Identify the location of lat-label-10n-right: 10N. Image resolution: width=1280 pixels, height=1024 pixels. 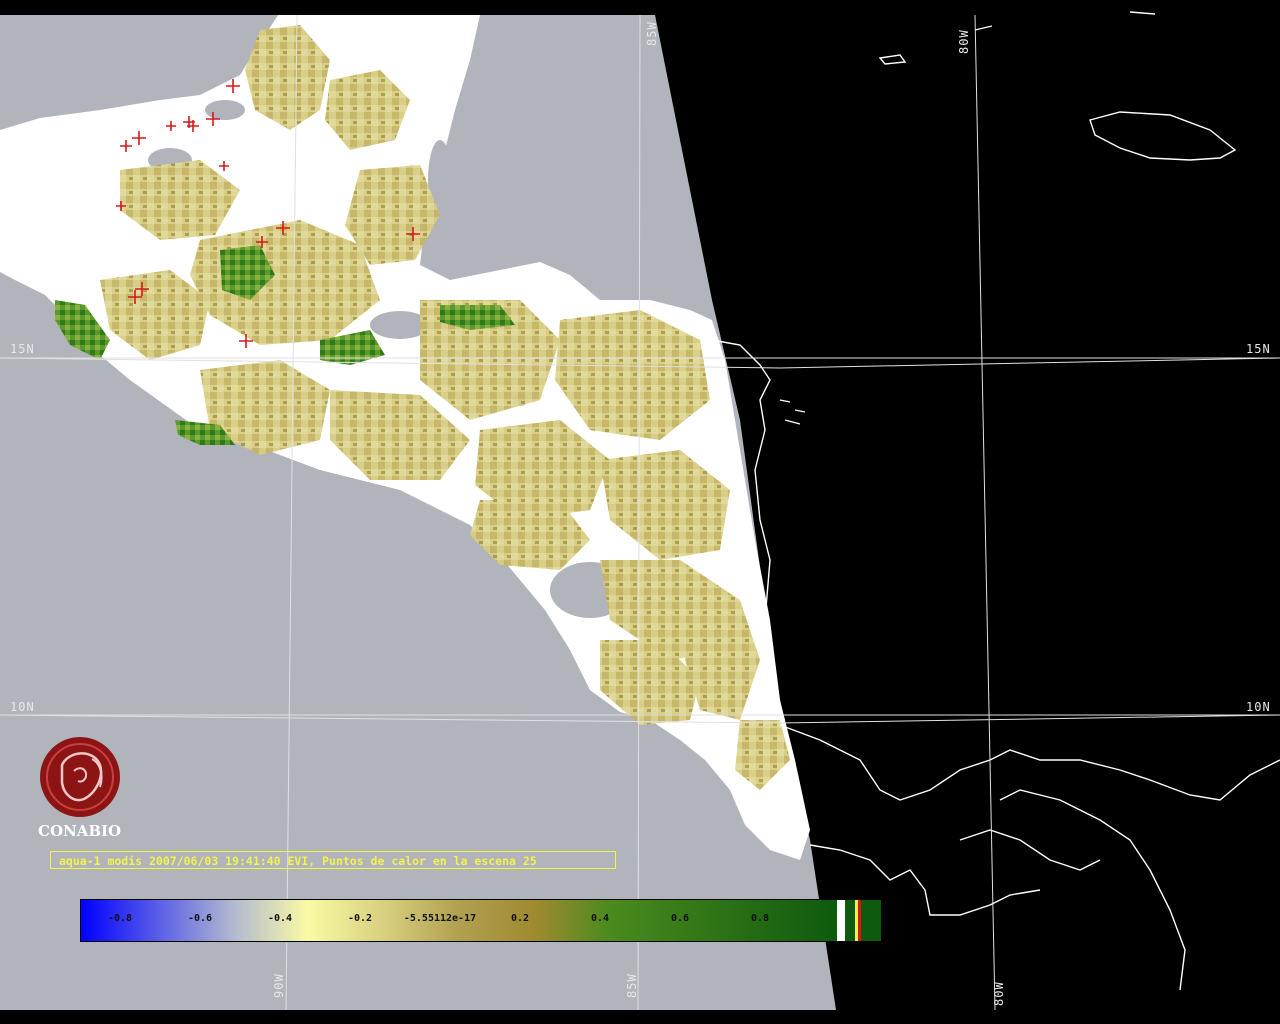
(1258, 707).